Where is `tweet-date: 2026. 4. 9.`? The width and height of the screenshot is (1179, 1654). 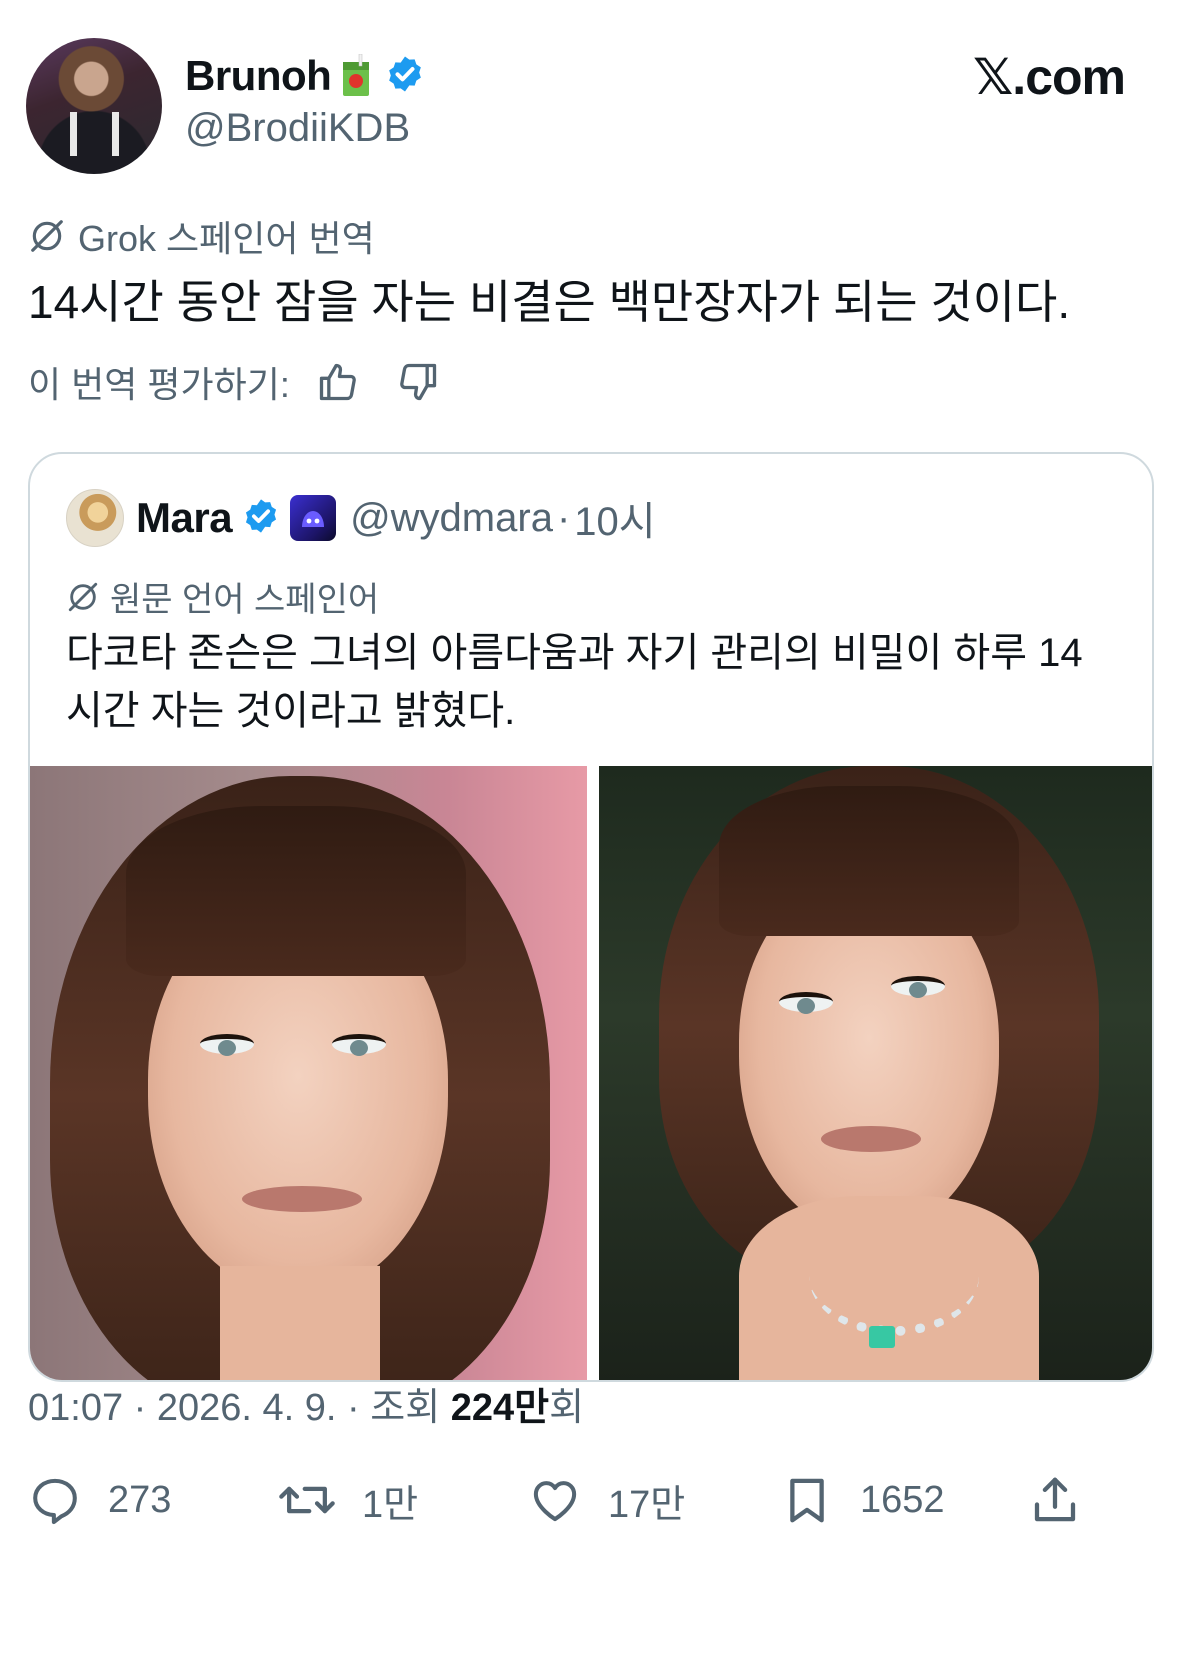
tweet-date: 2026. 4. 9. is located at coordinates (247, 1408).